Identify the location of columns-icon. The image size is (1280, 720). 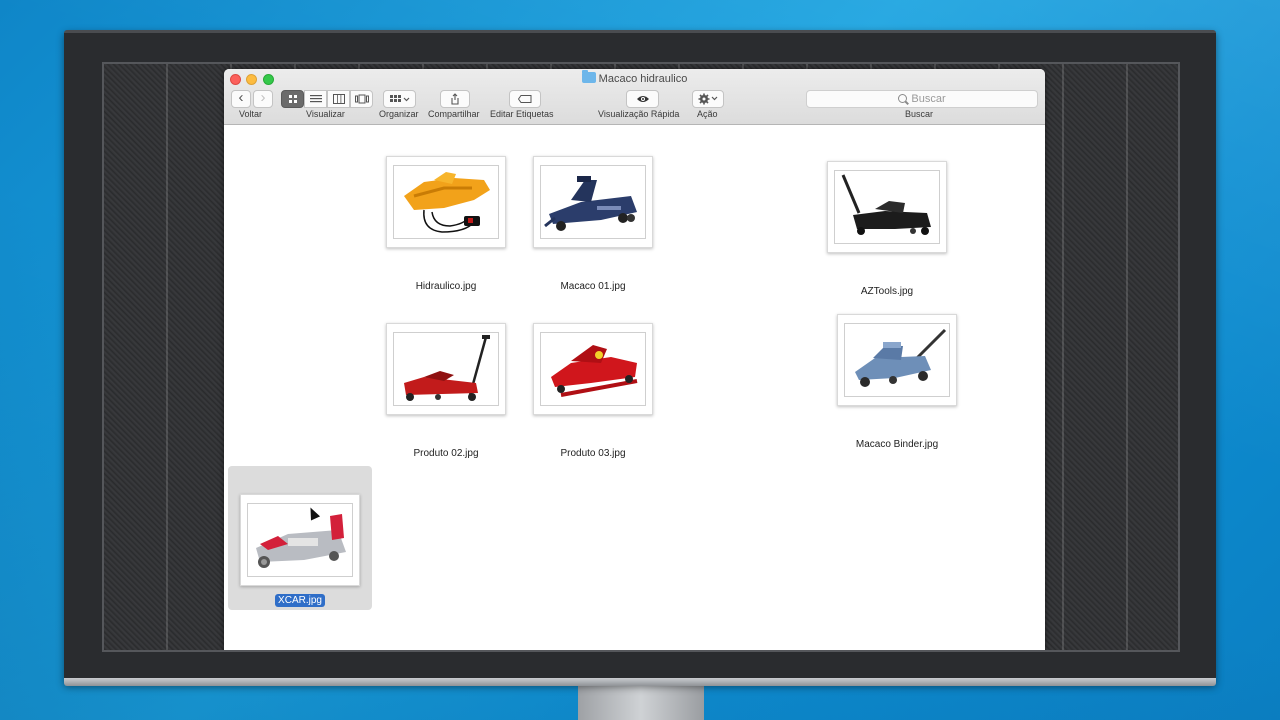
(338, 99).